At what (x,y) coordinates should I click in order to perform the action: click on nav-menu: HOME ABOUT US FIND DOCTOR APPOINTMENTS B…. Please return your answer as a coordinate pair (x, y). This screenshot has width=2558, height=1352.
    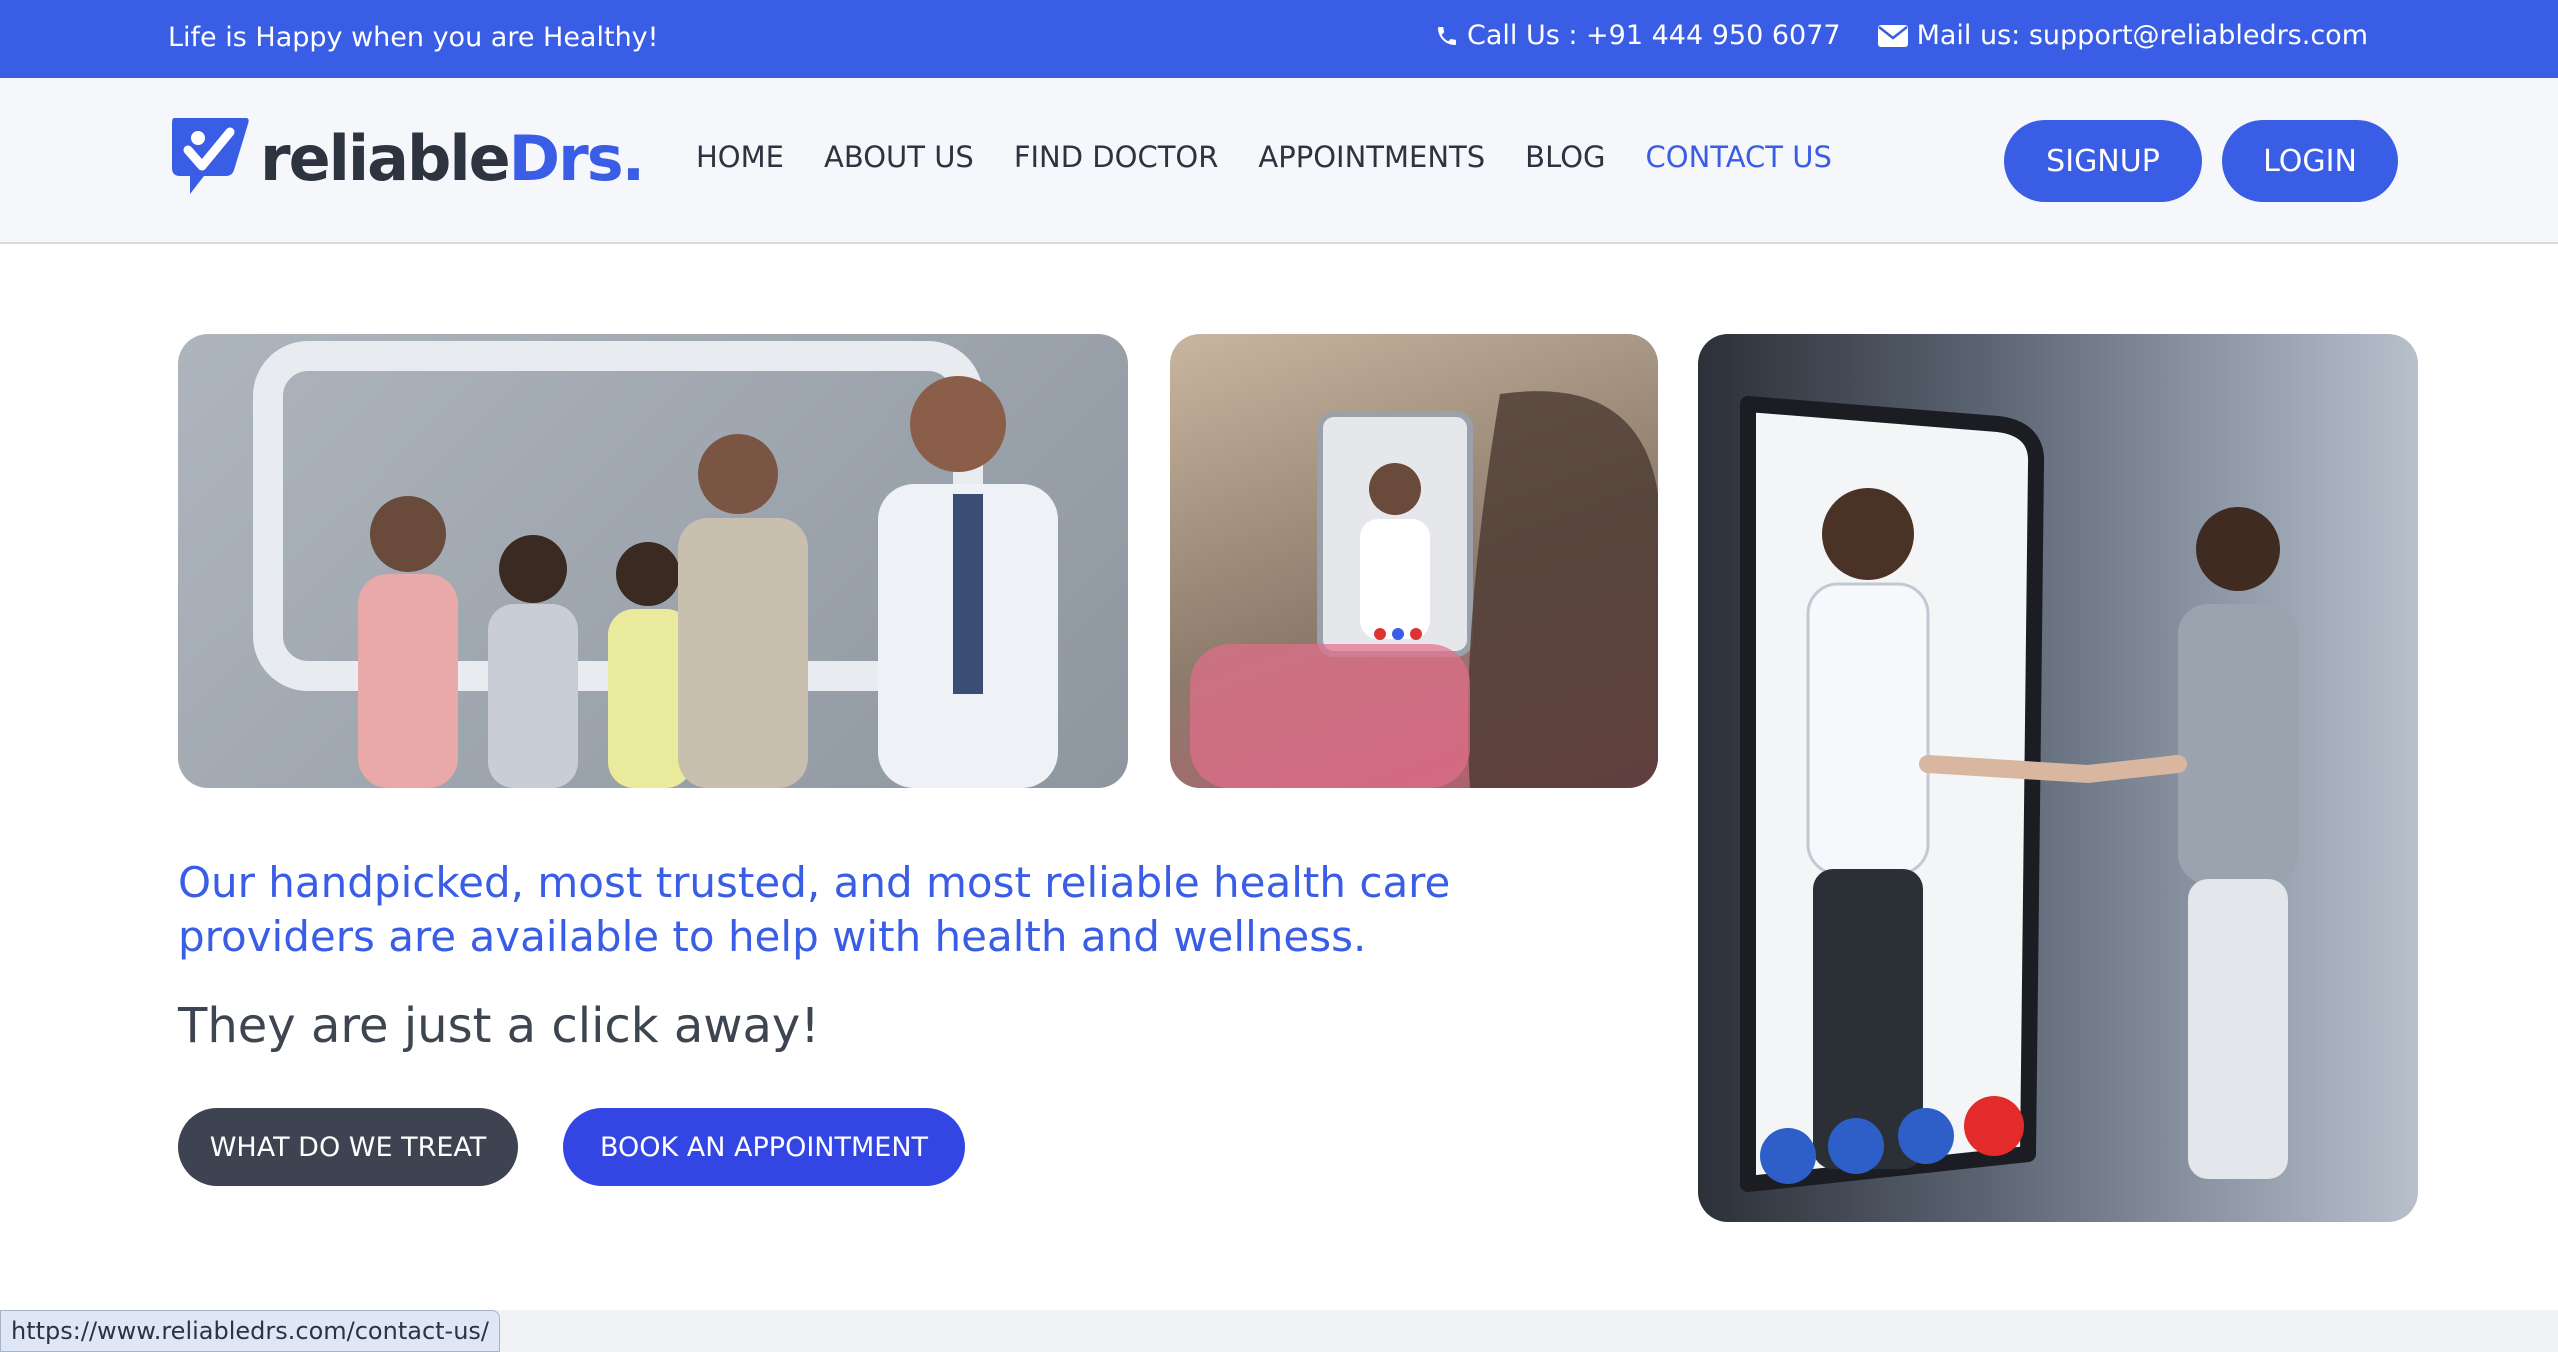
    Looking at the image, I should click on (1264, 157).